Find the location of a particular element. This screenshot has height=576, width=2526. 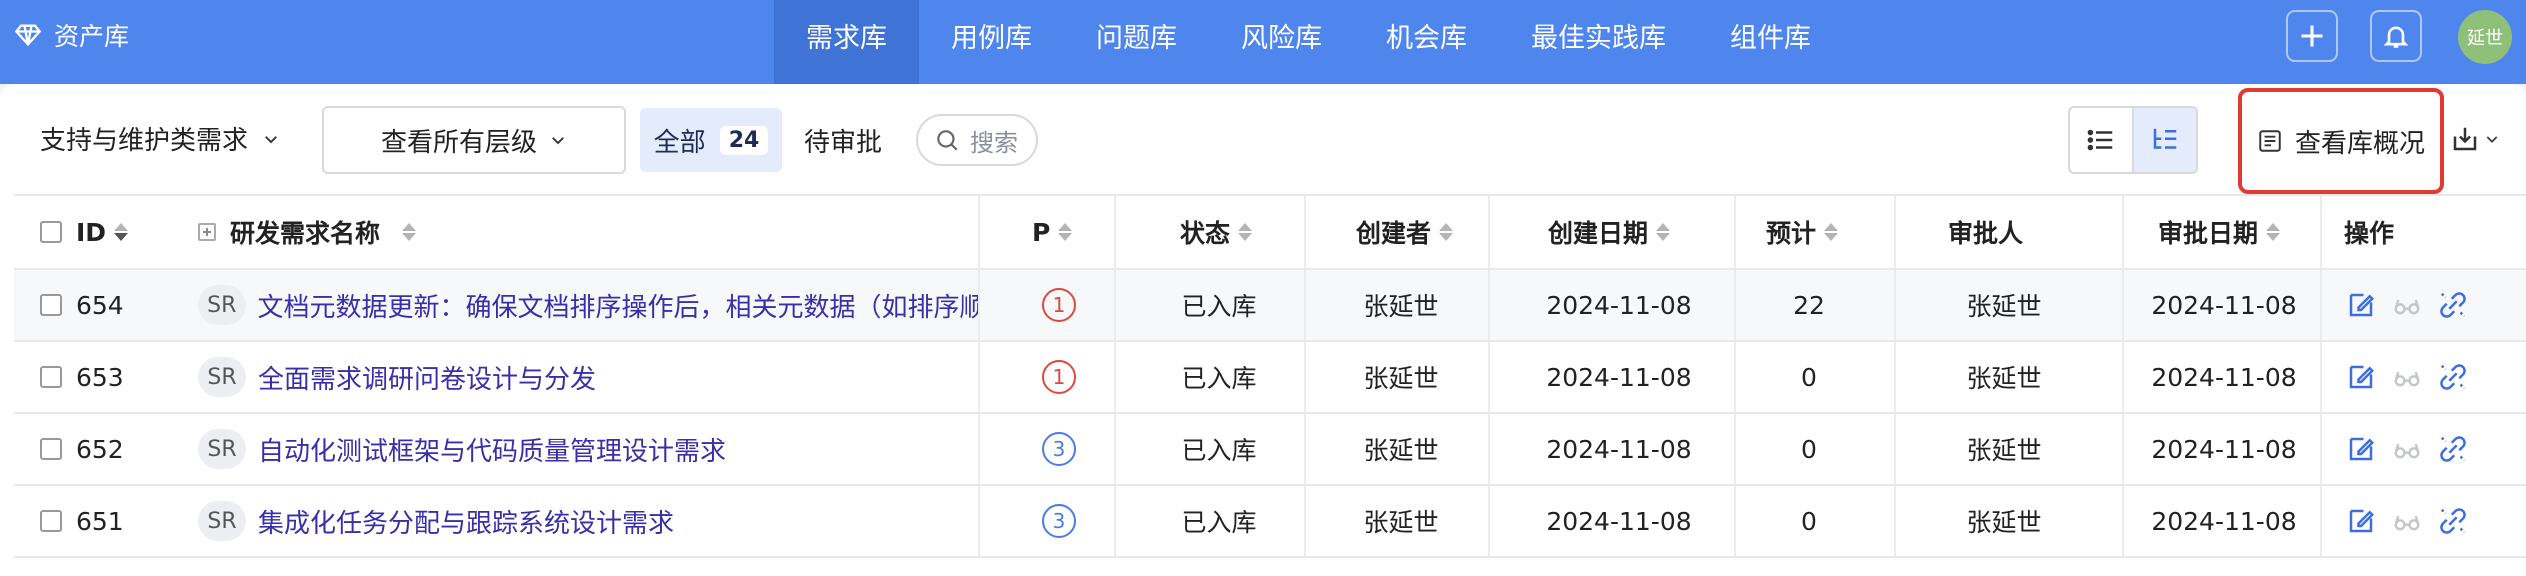

requirement-name-link: 集成化任务分配与跟踪系统设计需求 is located at coordinates (466, 521).